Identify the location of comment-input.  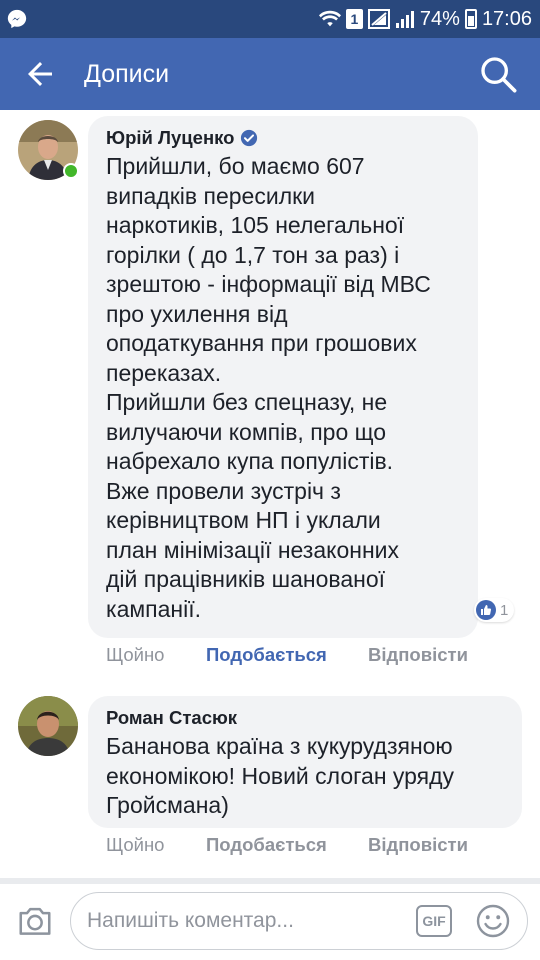
(242, 921).